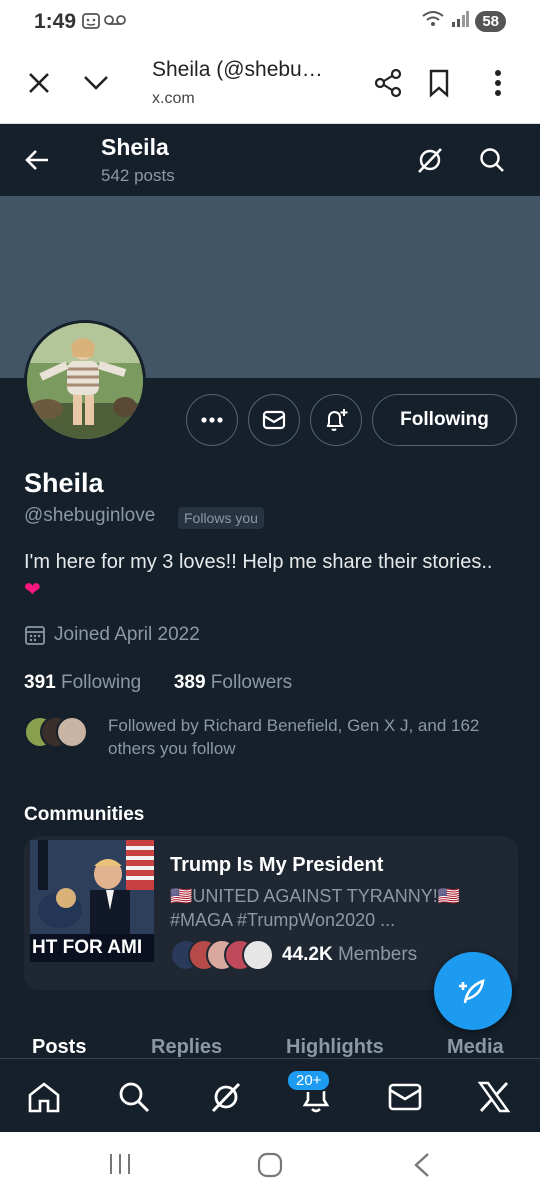  Describe the element at coordinates (101, 682) in the screenshot. I see `following-label: Following` at that location.